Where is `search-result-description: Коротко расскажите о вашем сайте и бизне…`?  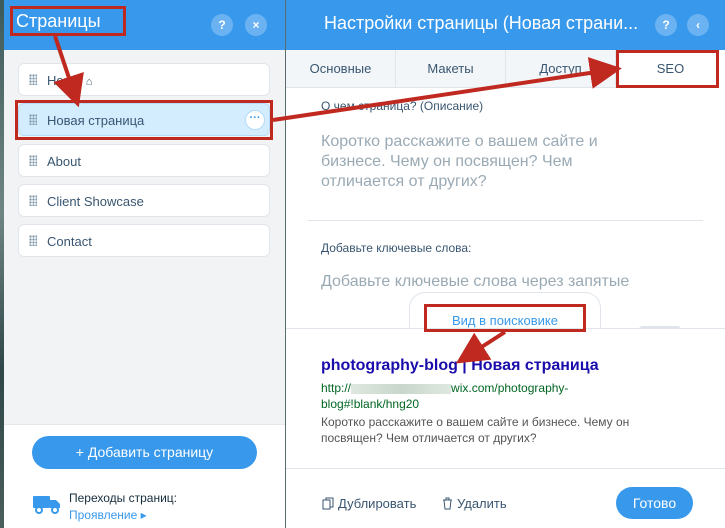
search-result-description: Коротко расскажите о вашем сайте и бизне… is located at coordinates (475, 430).